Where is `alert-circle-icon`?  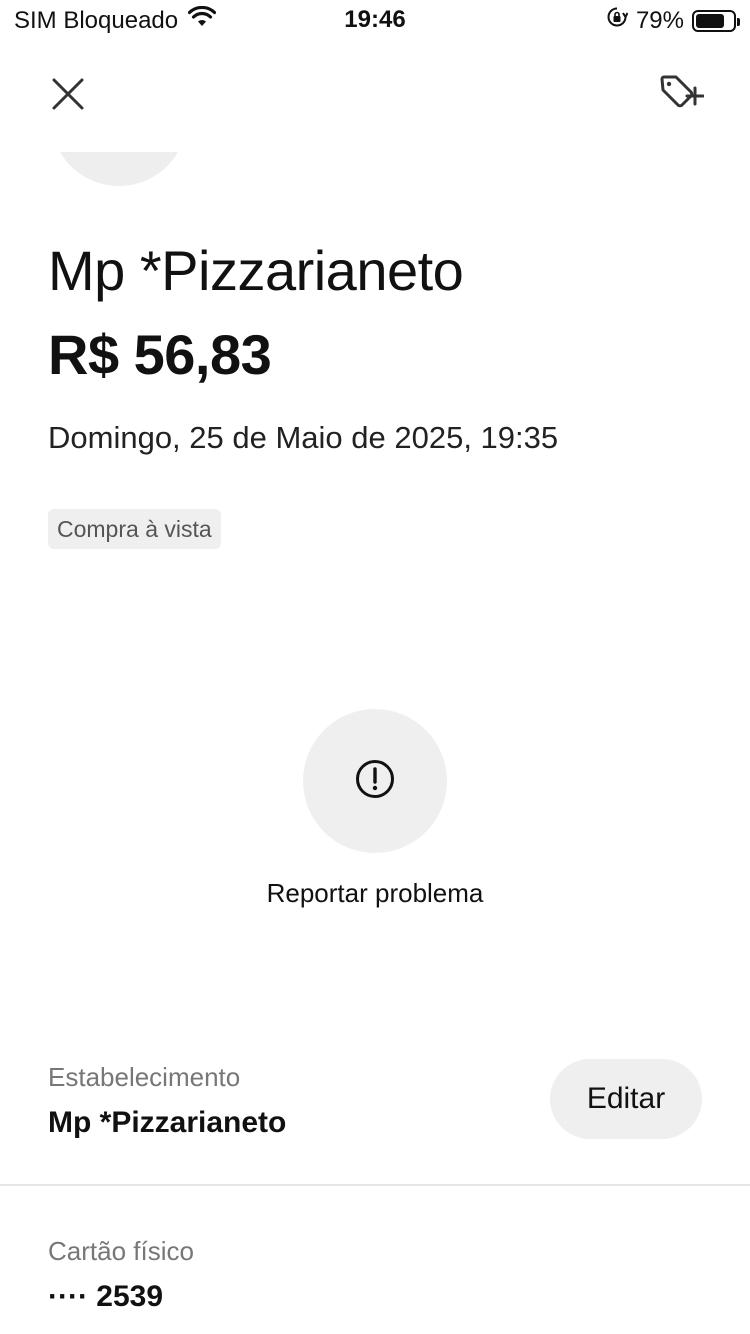 alert-circle-icon is located at coordinates (375, 781).